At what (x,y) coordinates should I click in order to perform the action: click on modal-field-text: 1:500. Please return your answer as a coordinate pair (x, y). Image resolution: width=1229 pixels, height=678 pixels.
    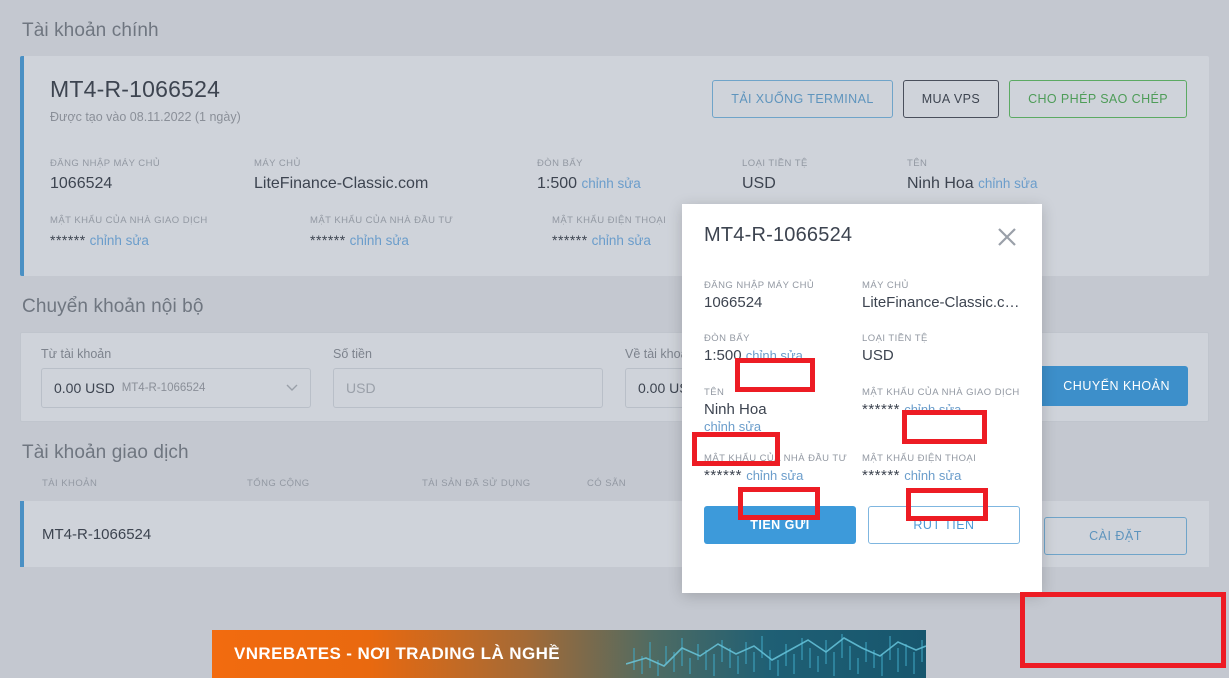
    Looking at the image, I should click on (723, 355).